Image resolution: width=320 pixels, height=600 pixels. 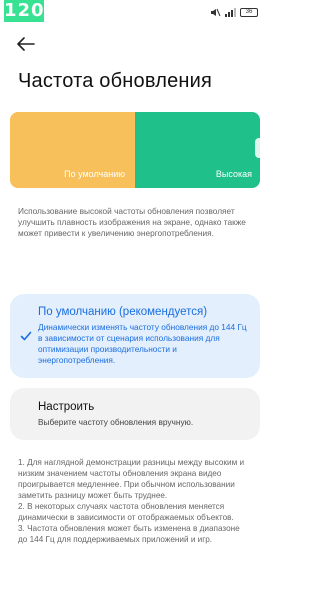 What do you see at coordinates (66, 407) in the screenshot?
I see `option-custom-title: Настроить` at bounding box center [66, 407].